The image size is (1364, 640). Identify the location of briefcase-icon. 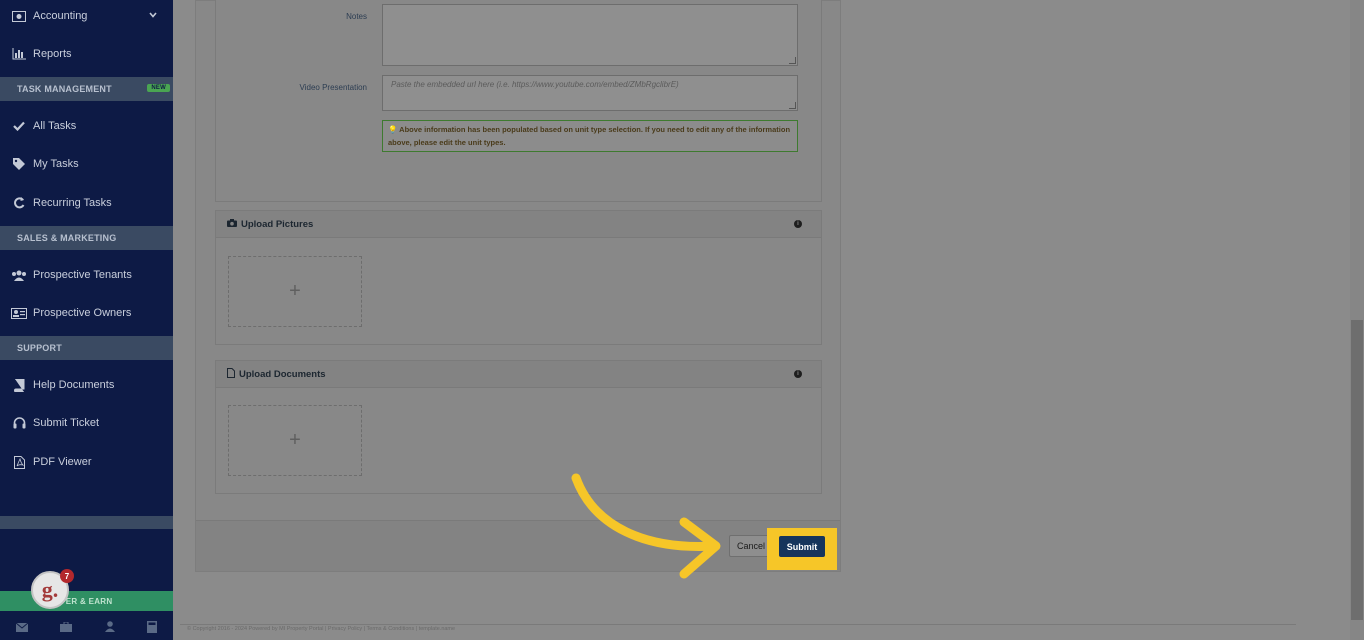
(66, 628).